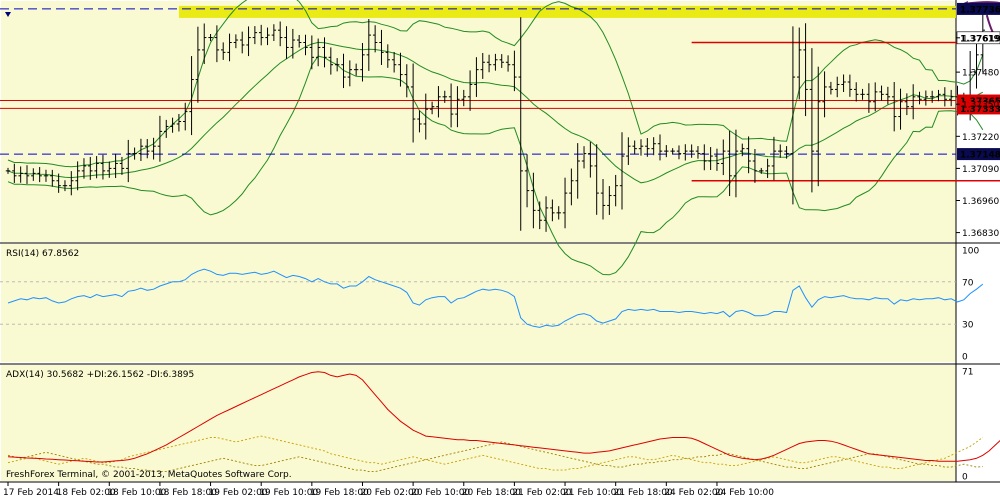  Describe the element at coordinates (744, 493) in the screenshot. I see `time-tick-label: 24 Feb 10:00` at that location.